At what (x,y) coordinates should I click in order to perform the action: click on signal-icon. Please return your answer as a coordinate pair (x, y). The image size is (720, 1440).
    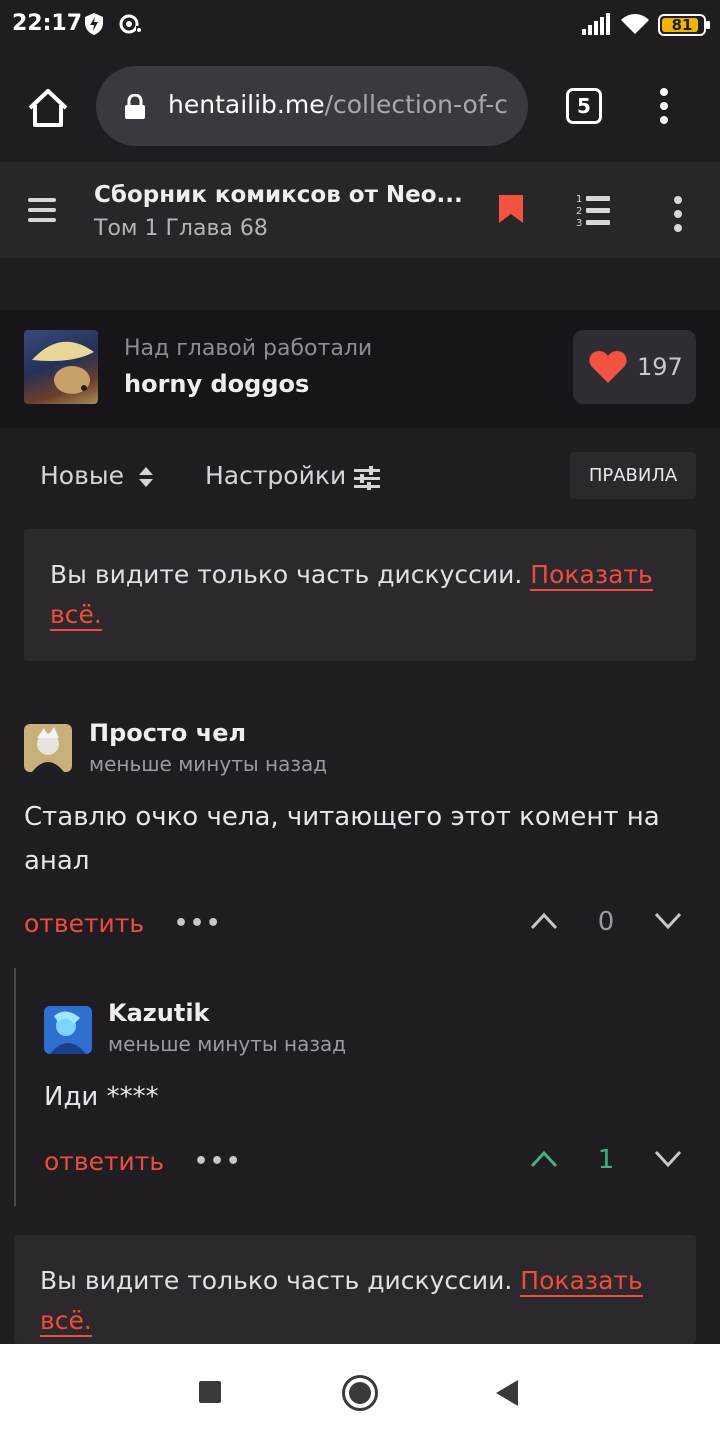
    Looking at the image, I should click on (596, 24).